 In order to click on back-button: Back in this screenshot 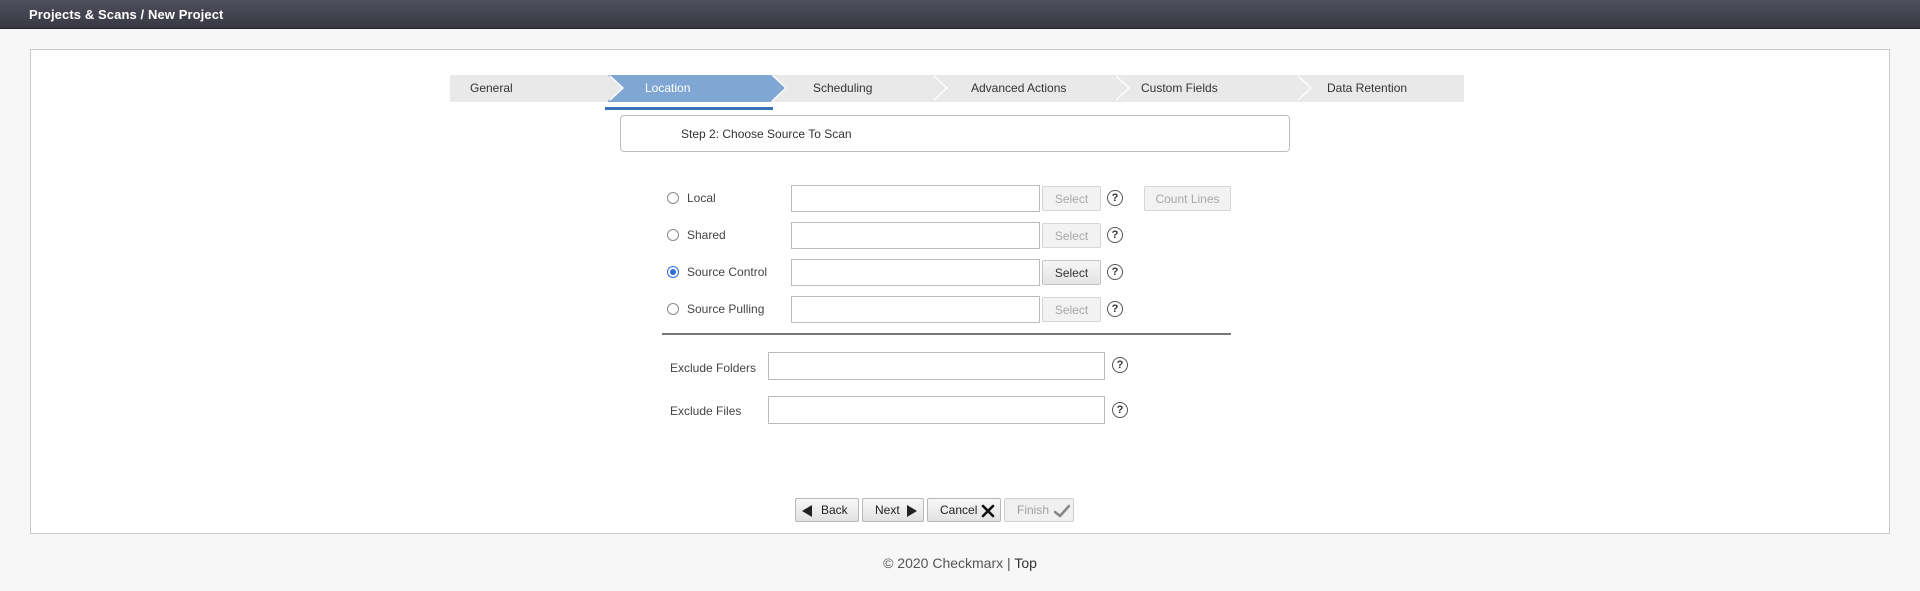, I will do `click(827, 510)`.